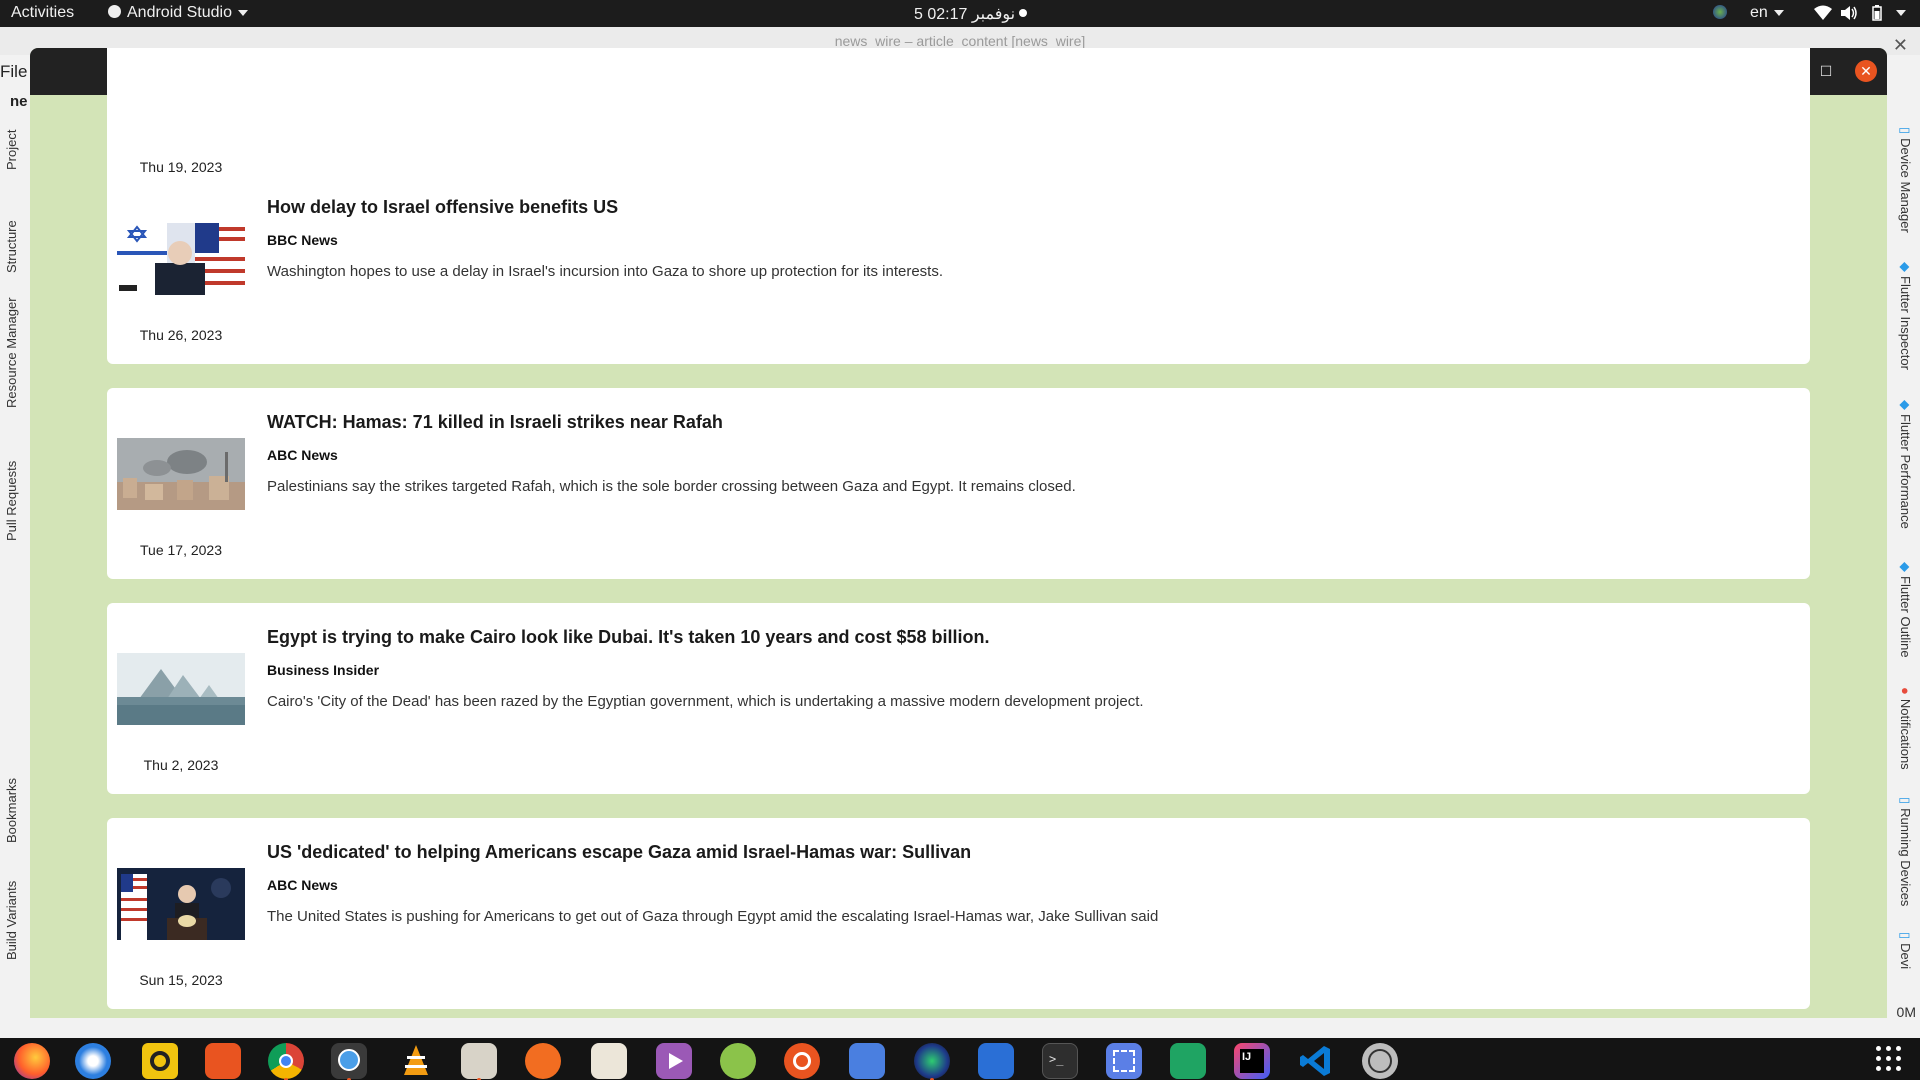 The image size is (1920, 1080). I want to click on thunderbird-icon, so click(93, 1061).